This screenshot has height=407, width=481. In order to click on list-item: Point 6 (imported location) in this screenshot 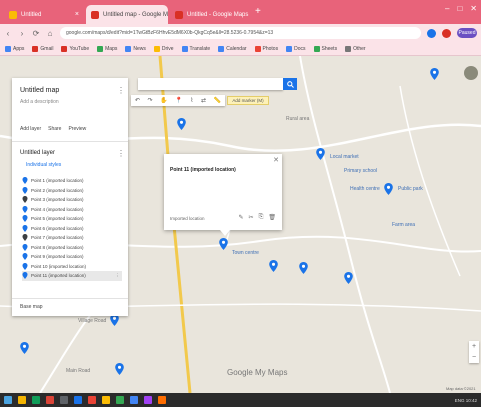, I will do `click(72, 229)`.